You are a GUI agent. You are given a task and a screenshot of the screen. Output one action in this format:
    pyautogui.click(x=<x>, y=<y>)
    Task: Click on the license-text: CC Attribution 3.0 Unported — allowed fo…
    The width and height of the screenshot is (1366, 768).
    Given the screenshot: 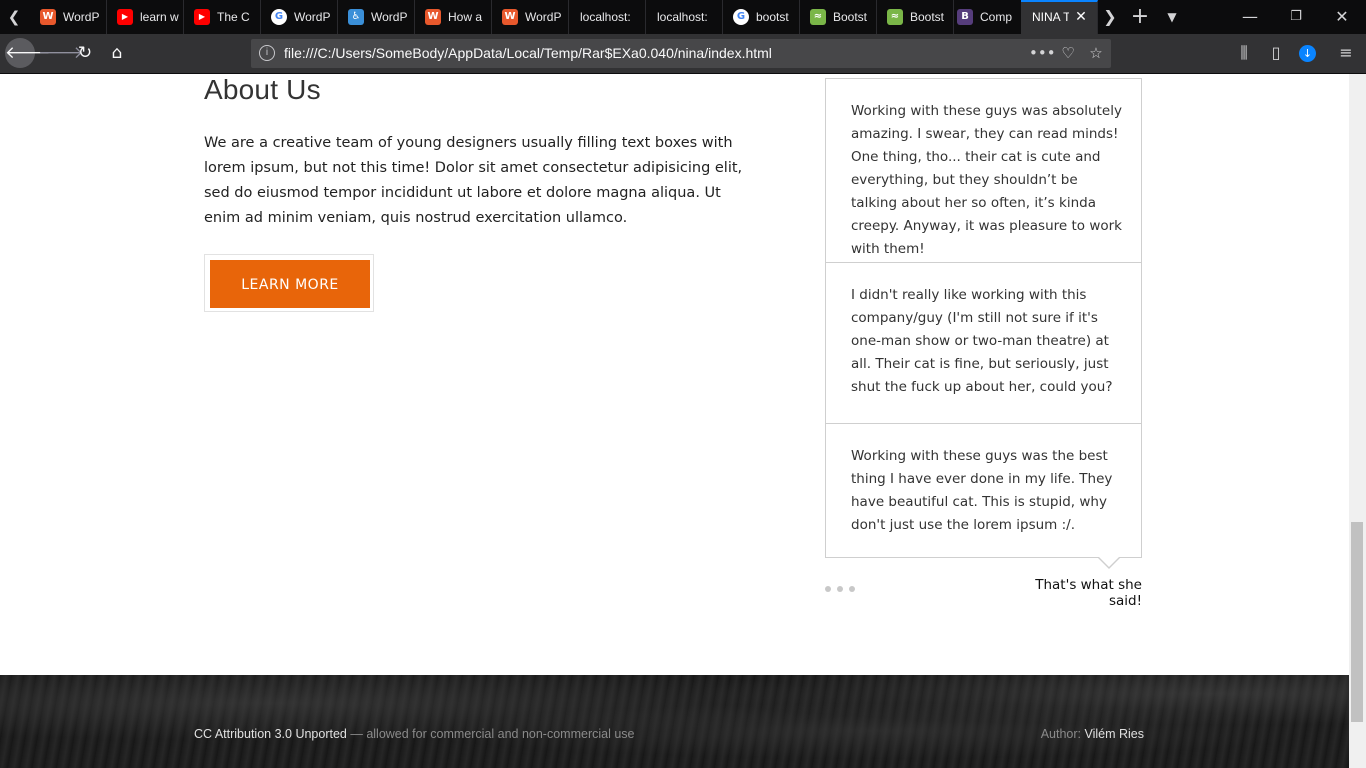 What is the action you would take?
    pyautogui.click(x=414, y=734)
    